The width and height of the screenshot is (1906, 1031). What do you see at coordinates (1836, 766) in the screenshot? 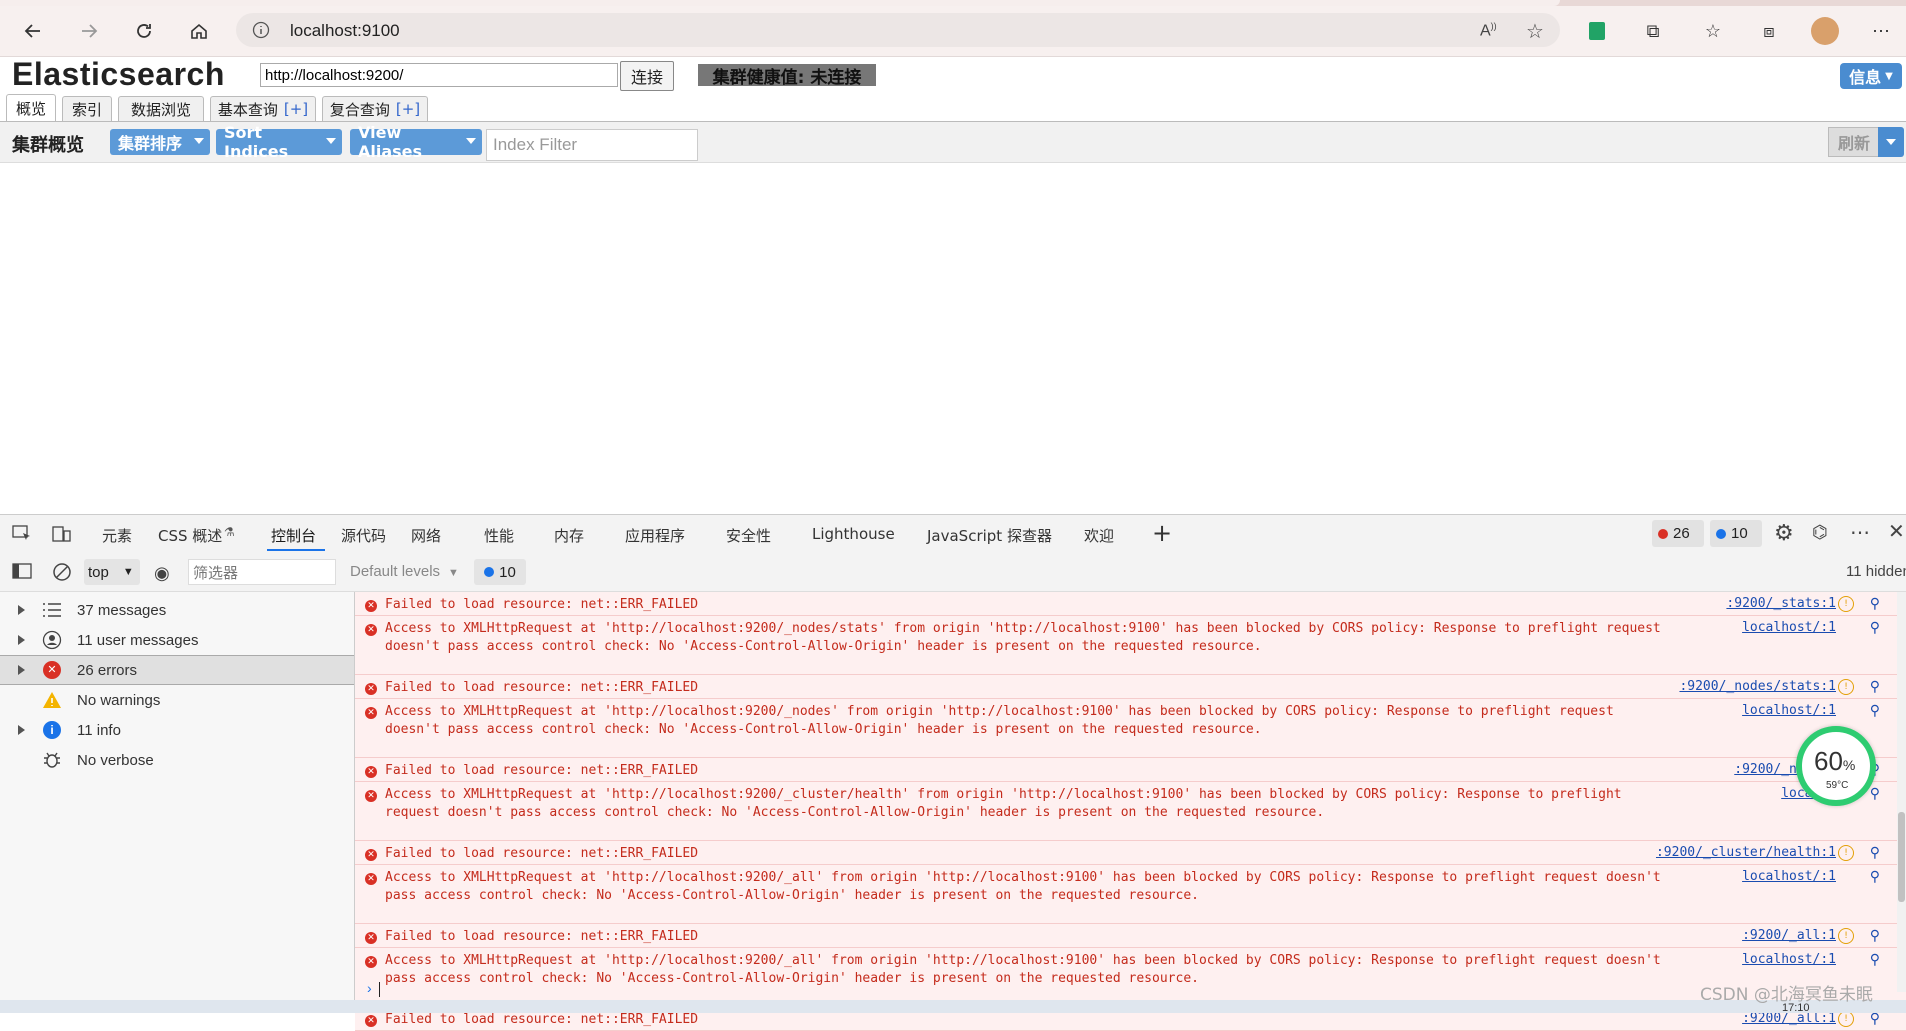
I see `cpu-gauge-widget: 60% 59°C` at bounding box center [1836, 766].